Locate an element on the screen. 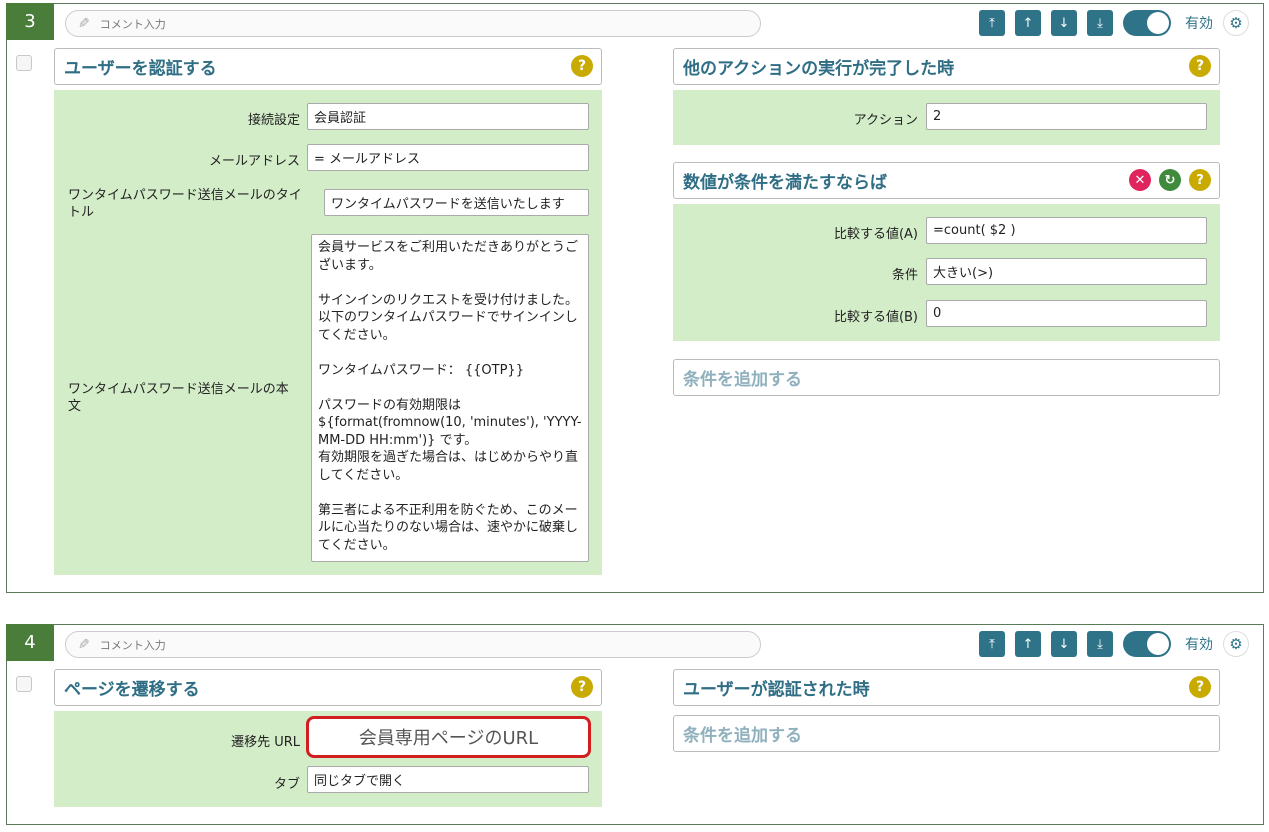  value-a-input: =count( $2 ) is located at coordinates (1066, 230).